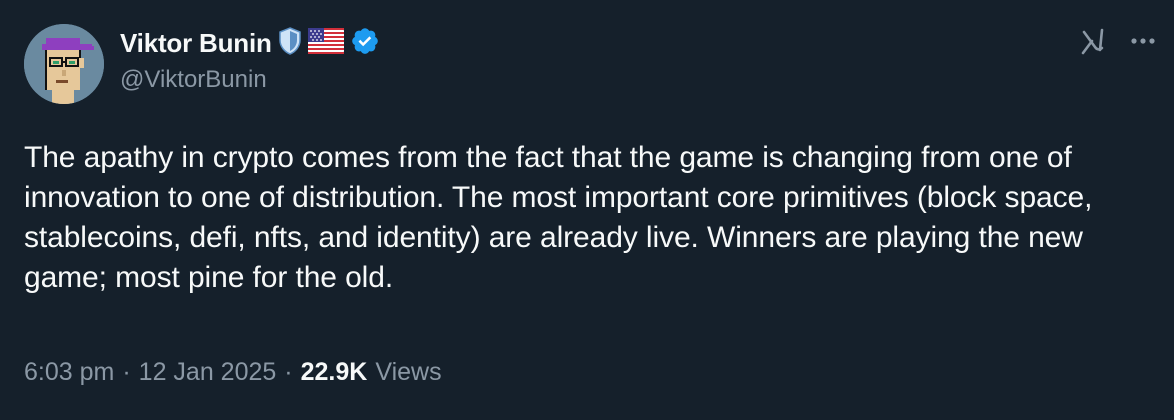 The height and width of the screenshot is (420, 1174). Describe the element at coordinates (334, 372) in the screenshot. I see `views-count: 22.9K` at that location.